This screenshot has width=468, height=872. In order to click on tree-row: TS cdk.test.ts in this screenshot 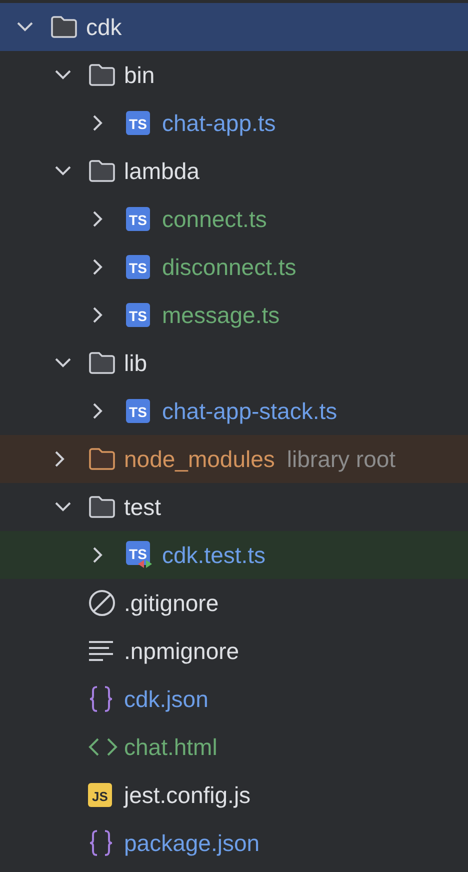, I will do `click(234, 555)`.